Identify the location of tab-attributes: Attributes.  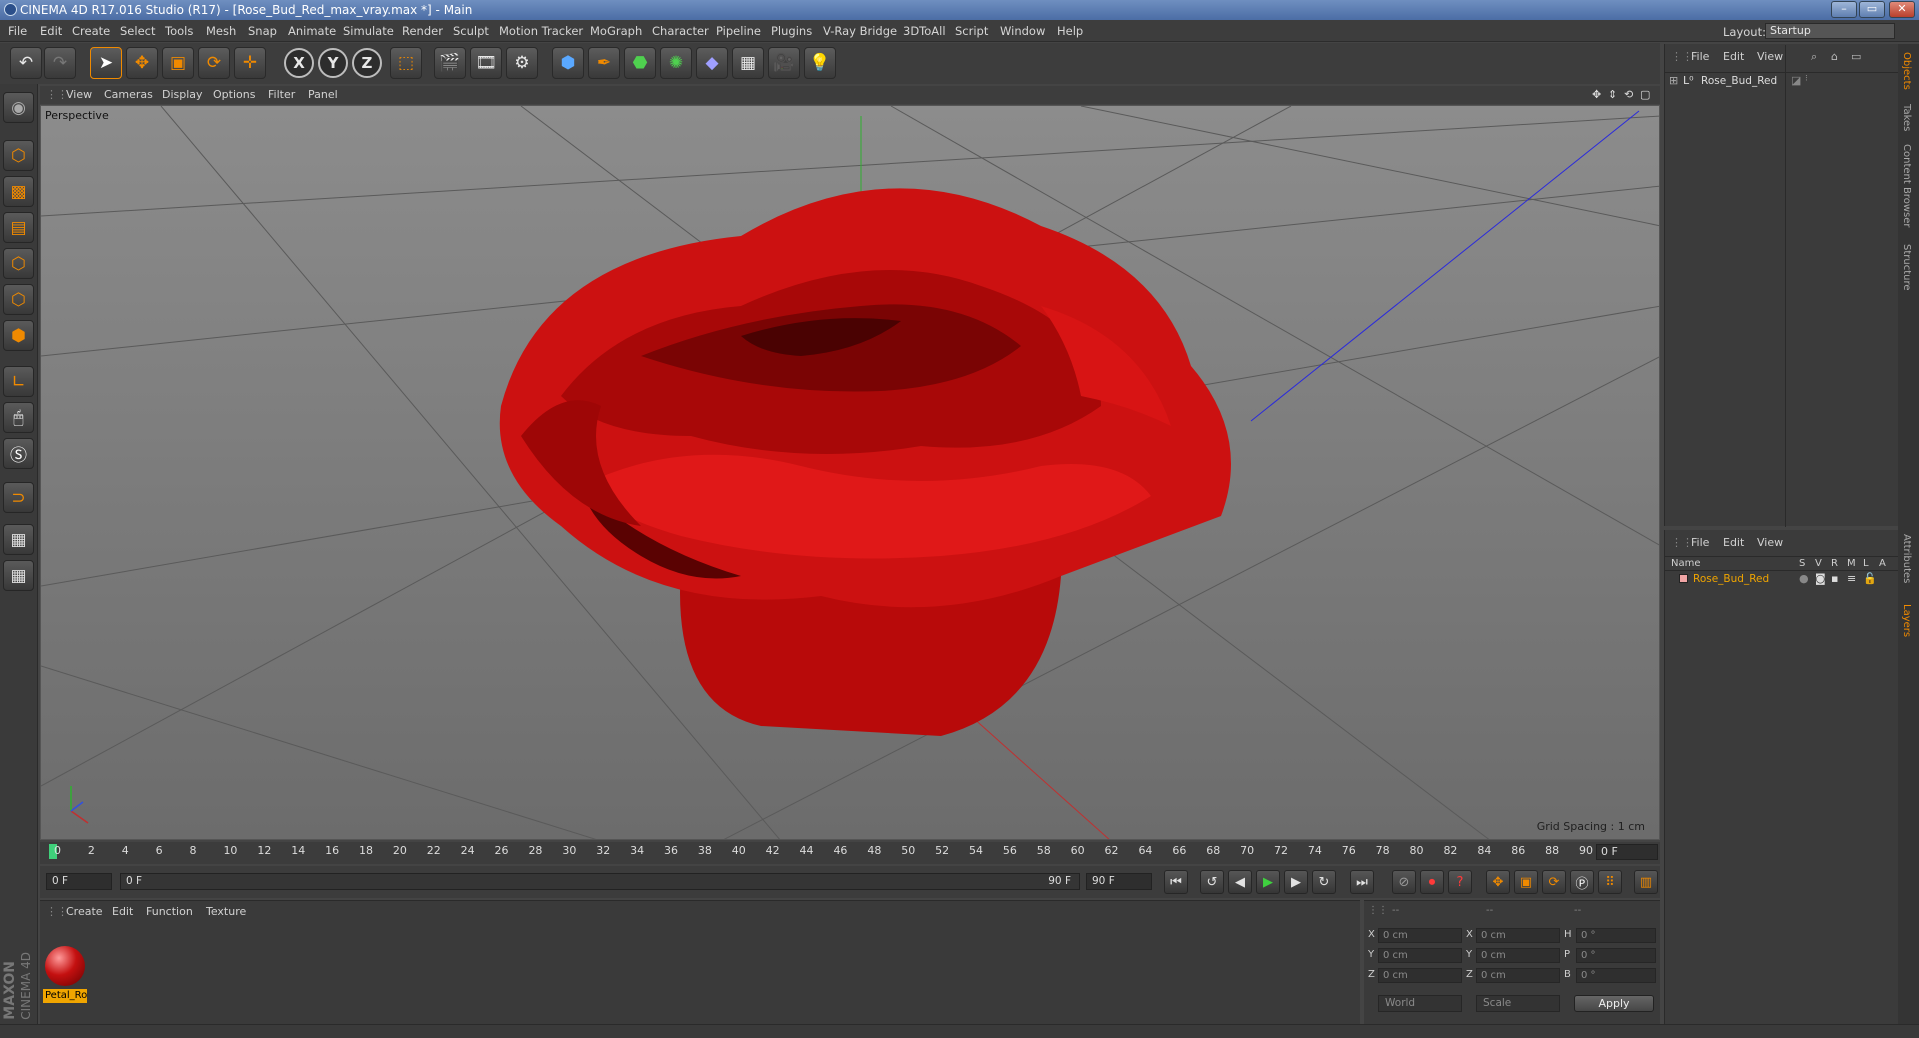
(1906, 558).